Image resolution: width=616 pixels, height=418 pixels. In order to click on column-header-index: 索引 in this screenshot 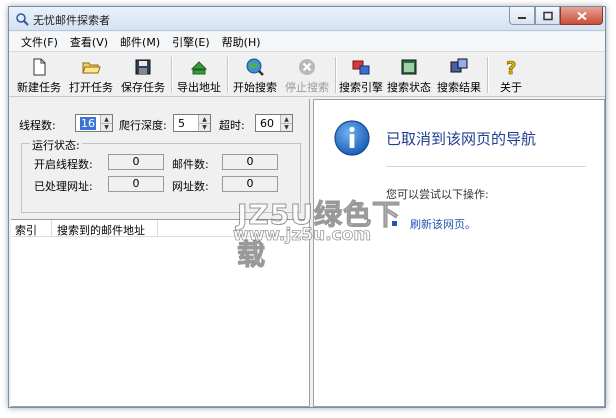, I will do `click(26, 230)`.